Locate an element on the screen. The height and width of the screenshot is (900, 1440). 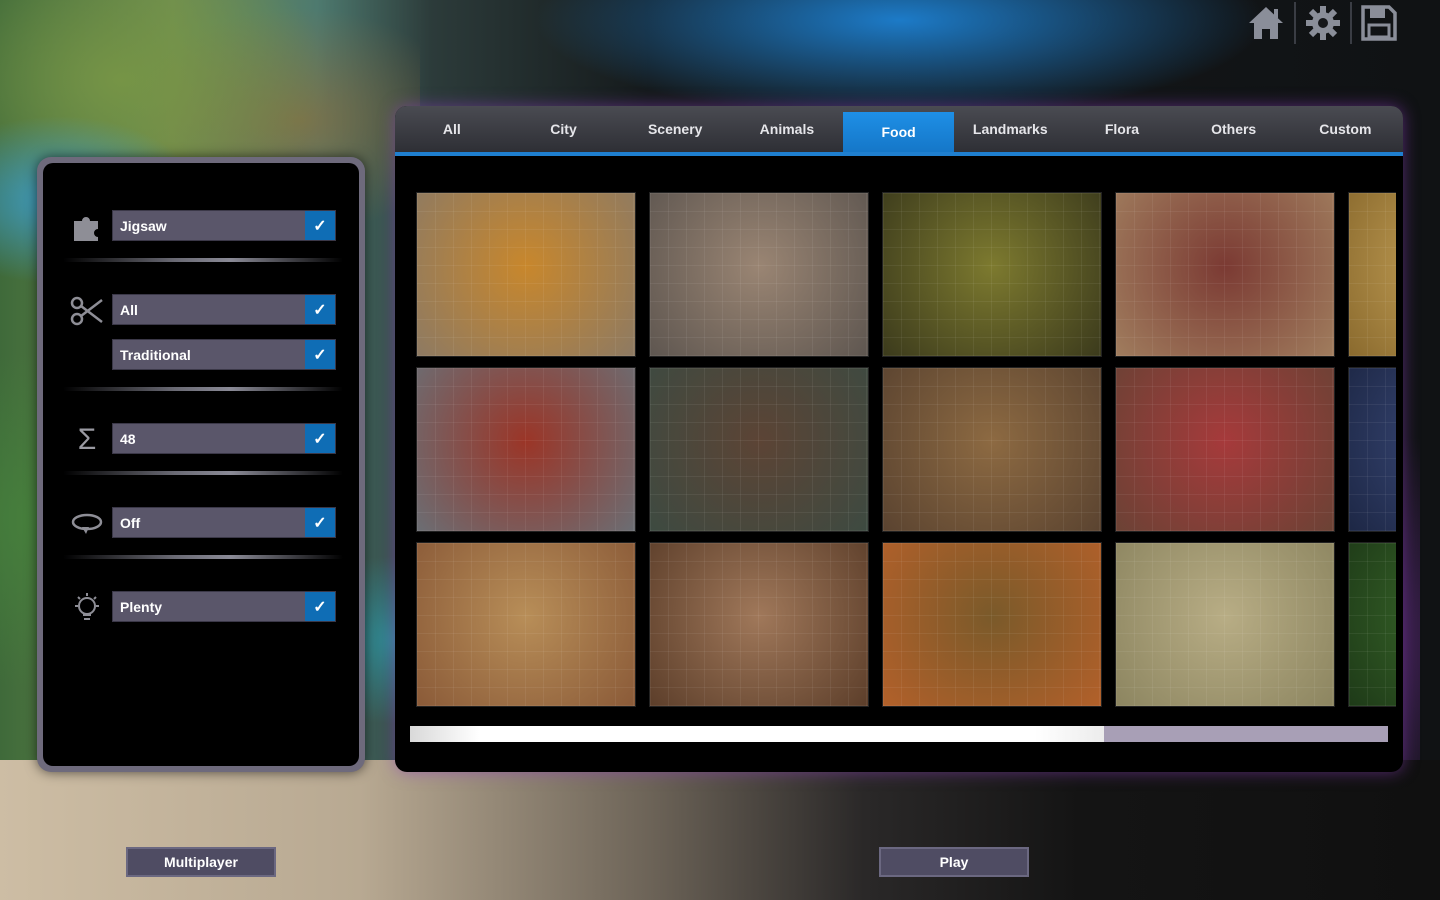
puzzle-piece-icon is located at coordinates (87, 227).